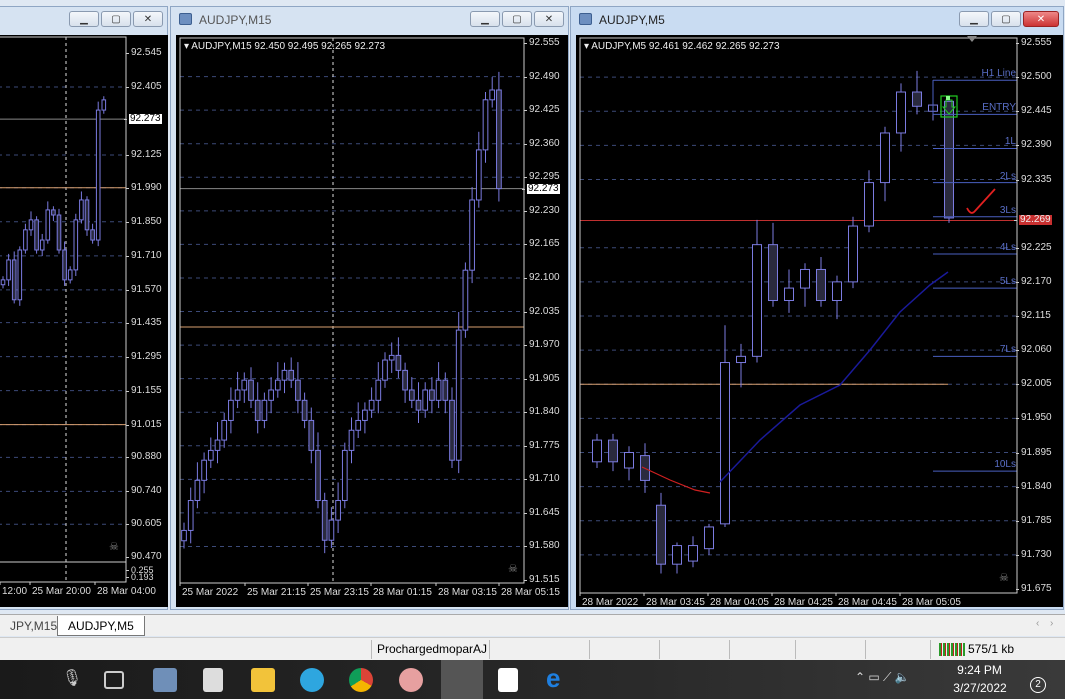 The image size is (1065, 699). What do you see at coordinates (165, 680) in the screenshot?
I see `system-app-icon` at bounding box center [165, 680].